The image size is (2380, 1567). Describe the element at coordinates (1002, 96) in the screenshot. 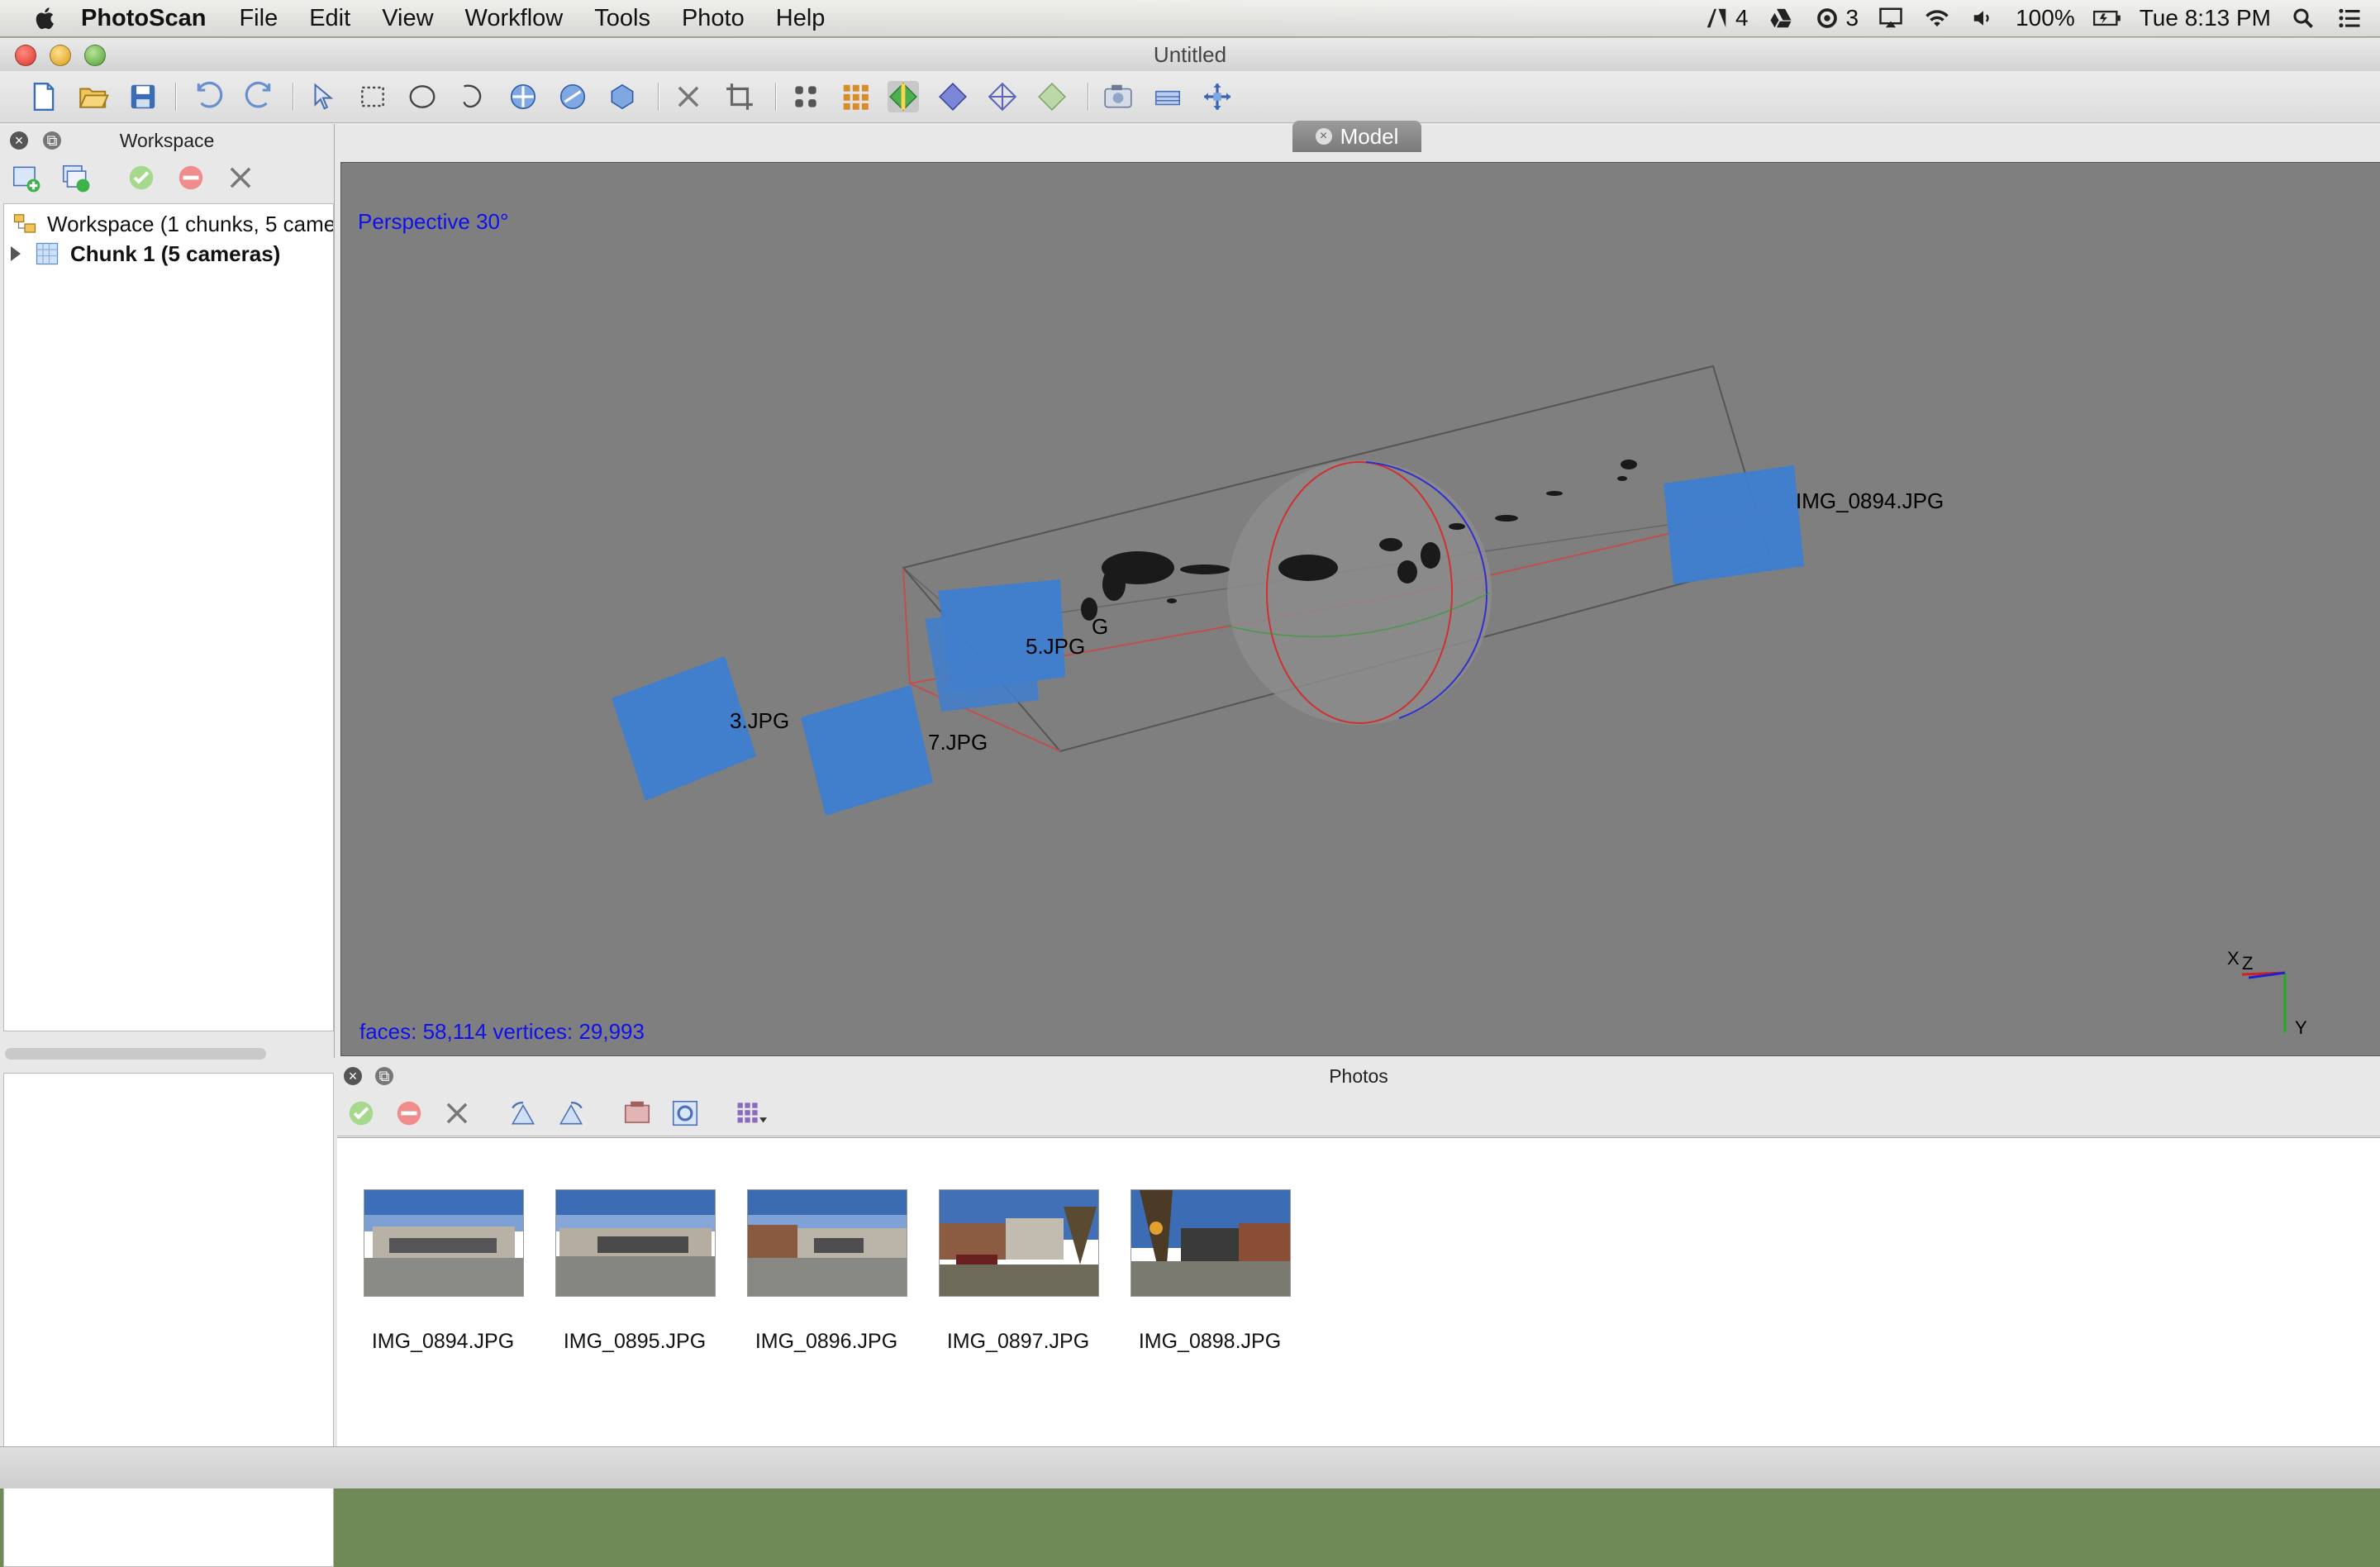

I see `model-wireframe-icon` at that location.